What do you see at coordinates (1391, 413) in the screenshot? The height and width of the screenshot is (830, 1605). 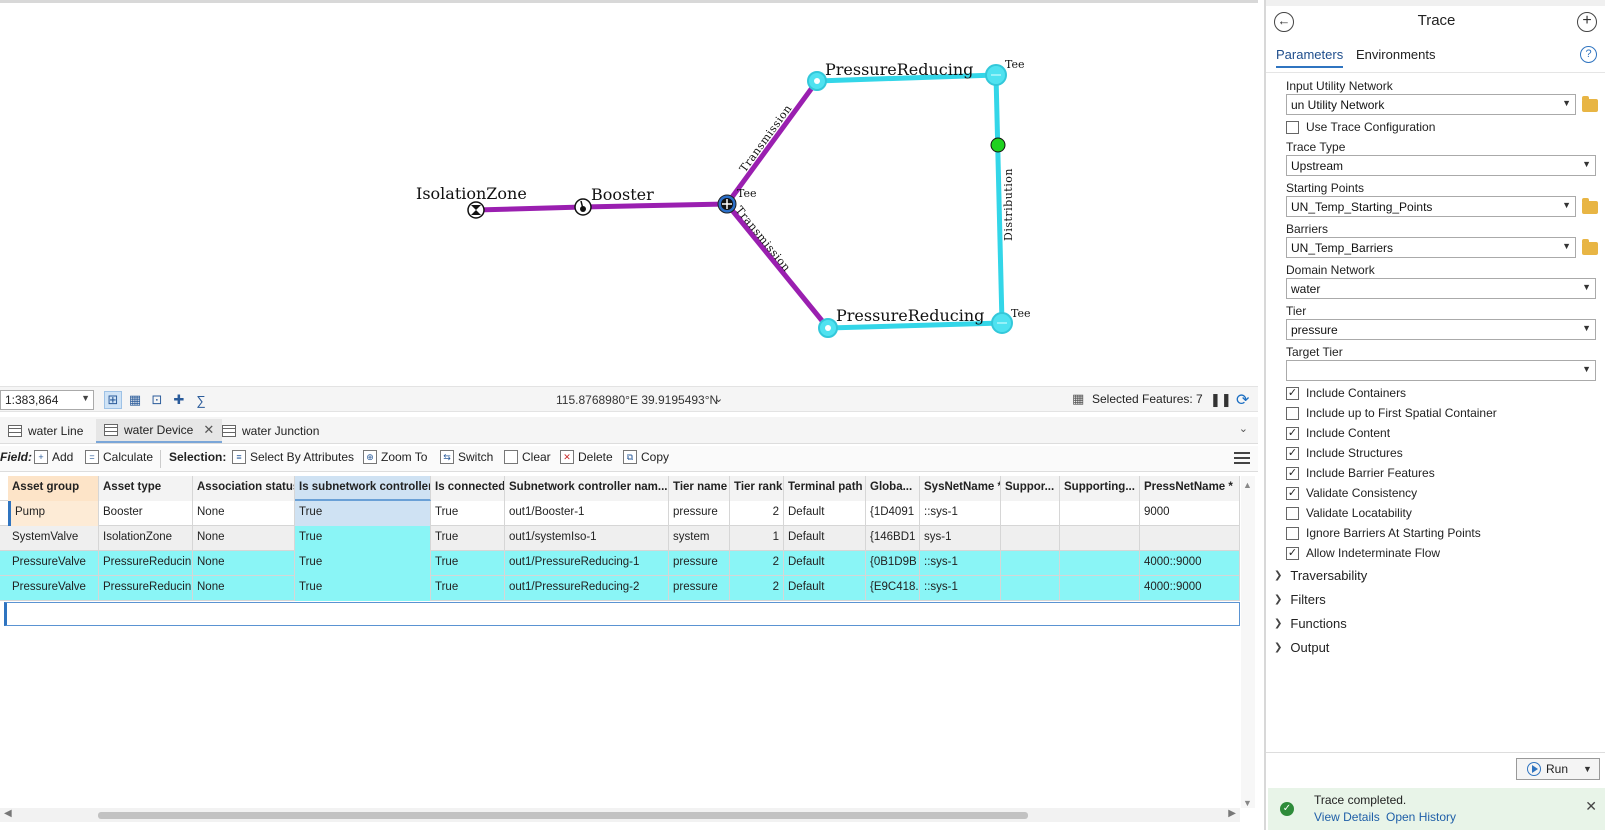 I see `include-first-spatial-container-checkbox: Include up to First Spatial Container` at bounding box center [1391, 413].